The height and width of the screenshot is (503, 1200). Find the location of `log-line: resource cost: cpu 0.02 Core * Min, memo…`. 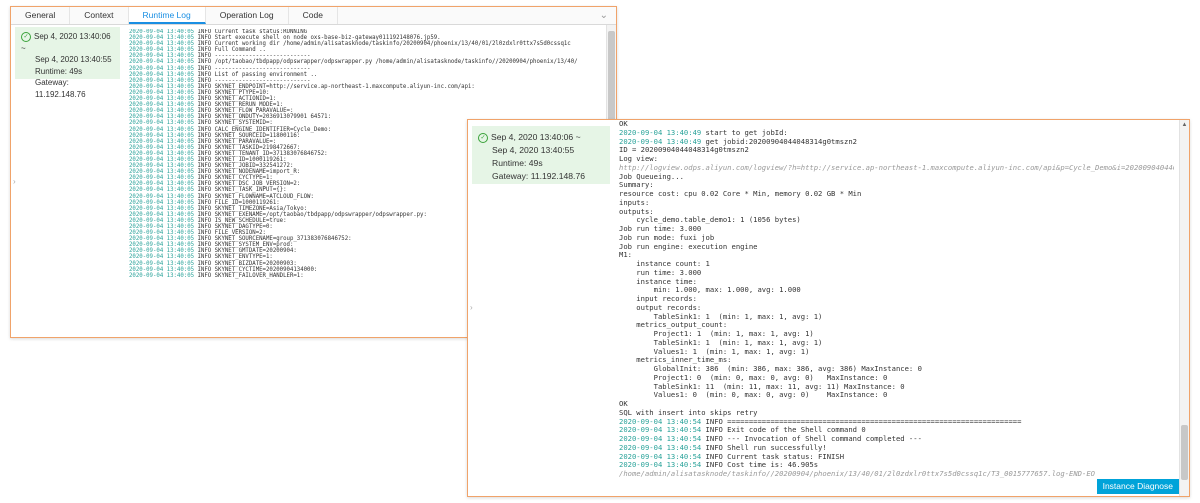

log-line: resource cost: cpu 0.02 Core * Min, memo… is located at coordinates (740, 193).